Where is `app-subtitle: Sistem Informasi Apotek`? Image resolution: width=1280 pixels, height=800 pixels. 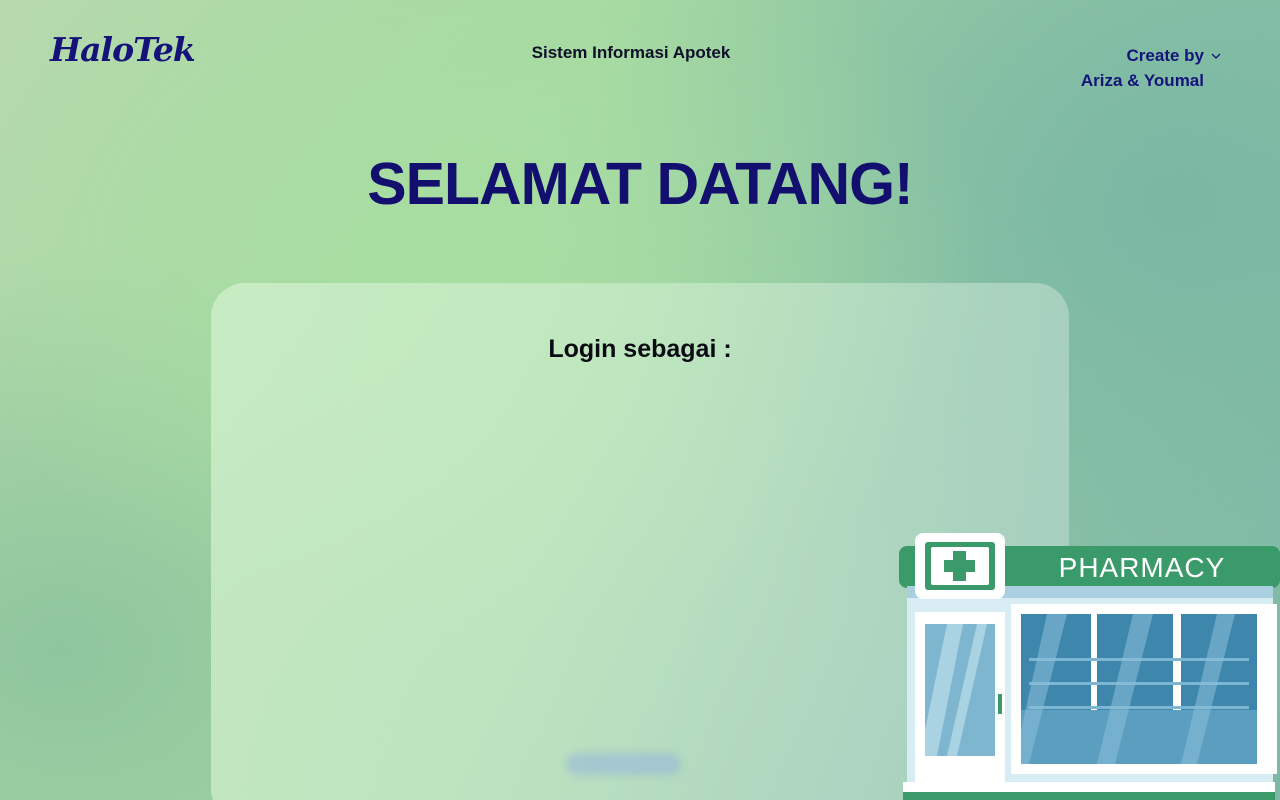
app-subtitle: Sistem Informasi Apotek is located at coordinates (631, 52).